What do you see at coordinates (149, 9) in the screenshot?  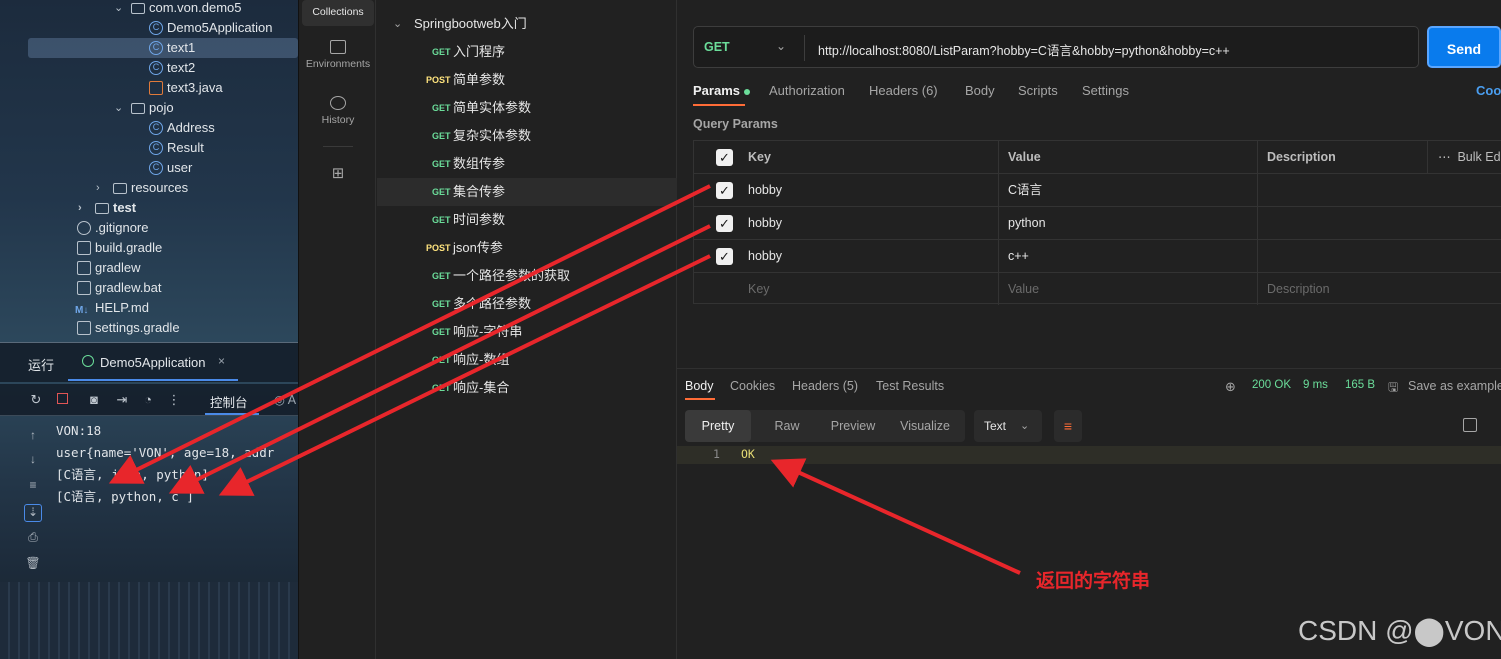 I see `tree-item-com-von-demo5: ⌄ com.von.demo5` at bounding box center [149, 9].